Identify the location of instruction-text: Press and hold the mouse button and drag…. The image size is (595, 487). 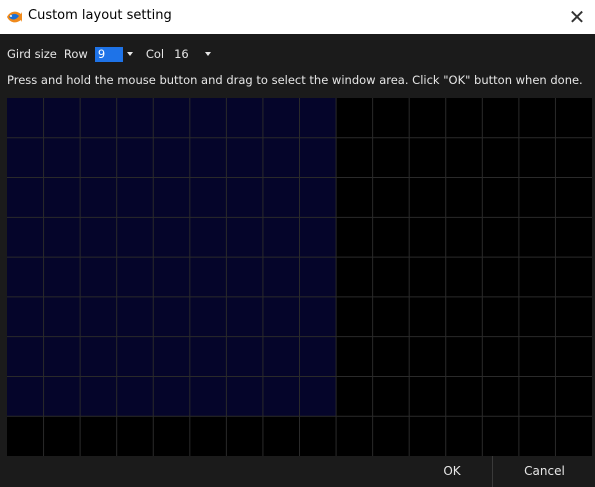
(295, 80).